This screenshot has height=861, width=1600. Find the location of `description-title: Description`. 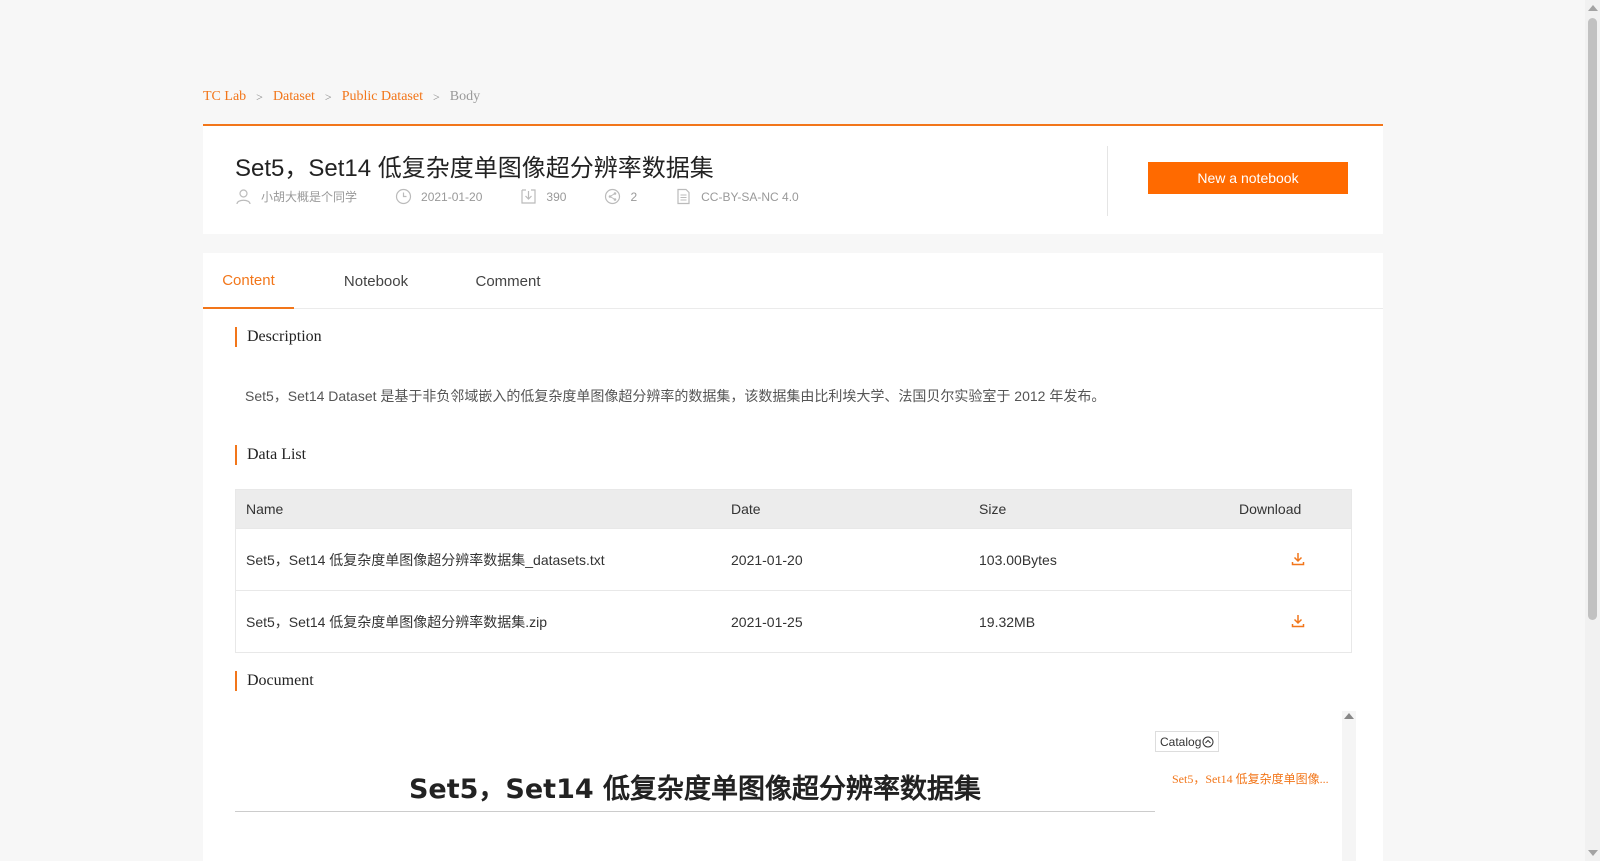

description-title: Description is located at coordinates (278, 337).